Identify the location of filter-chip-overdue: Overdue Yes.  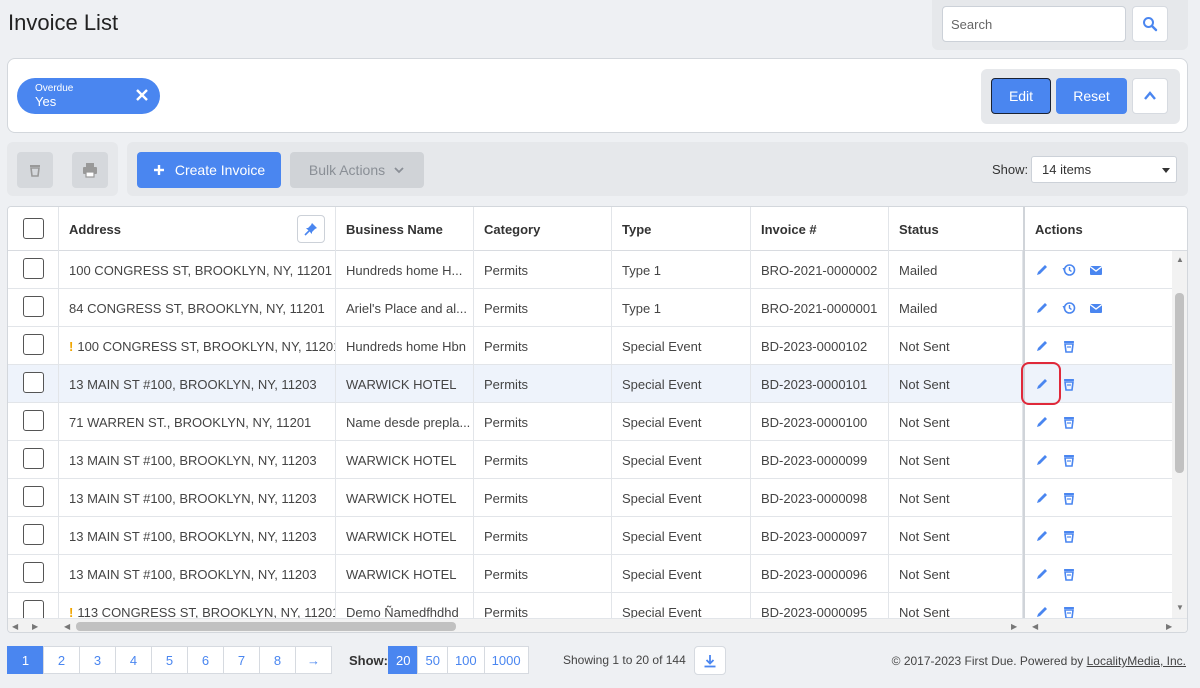
(88, 96).